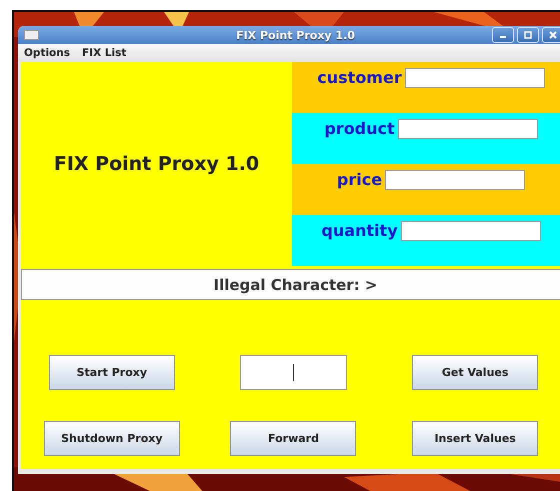  Describe the element at coordinates (359, 231) in the screenshot. I see `field-label: quantity` at that location.